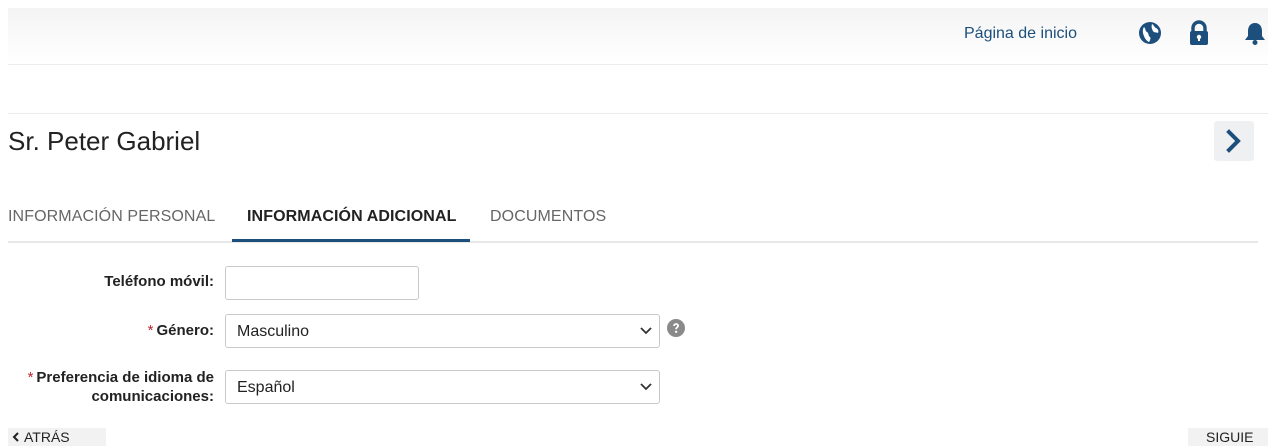  Describe the element at coordinates (159, 281) in the screenshot. I see `mobile-phone-label: Teléfono móvil:` at that location.